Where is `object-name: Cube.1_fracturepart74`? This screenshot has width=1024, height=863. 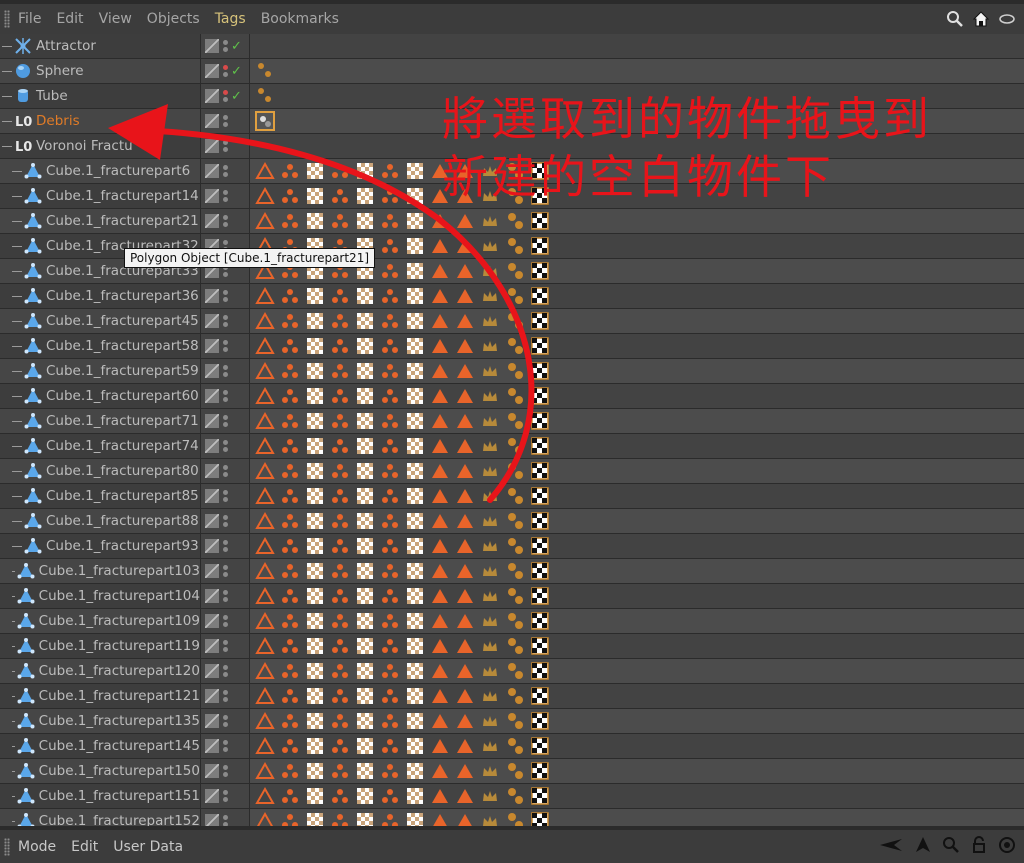 object-name: Cube.1_fracturepart74 is located at coordinates (122, 446).